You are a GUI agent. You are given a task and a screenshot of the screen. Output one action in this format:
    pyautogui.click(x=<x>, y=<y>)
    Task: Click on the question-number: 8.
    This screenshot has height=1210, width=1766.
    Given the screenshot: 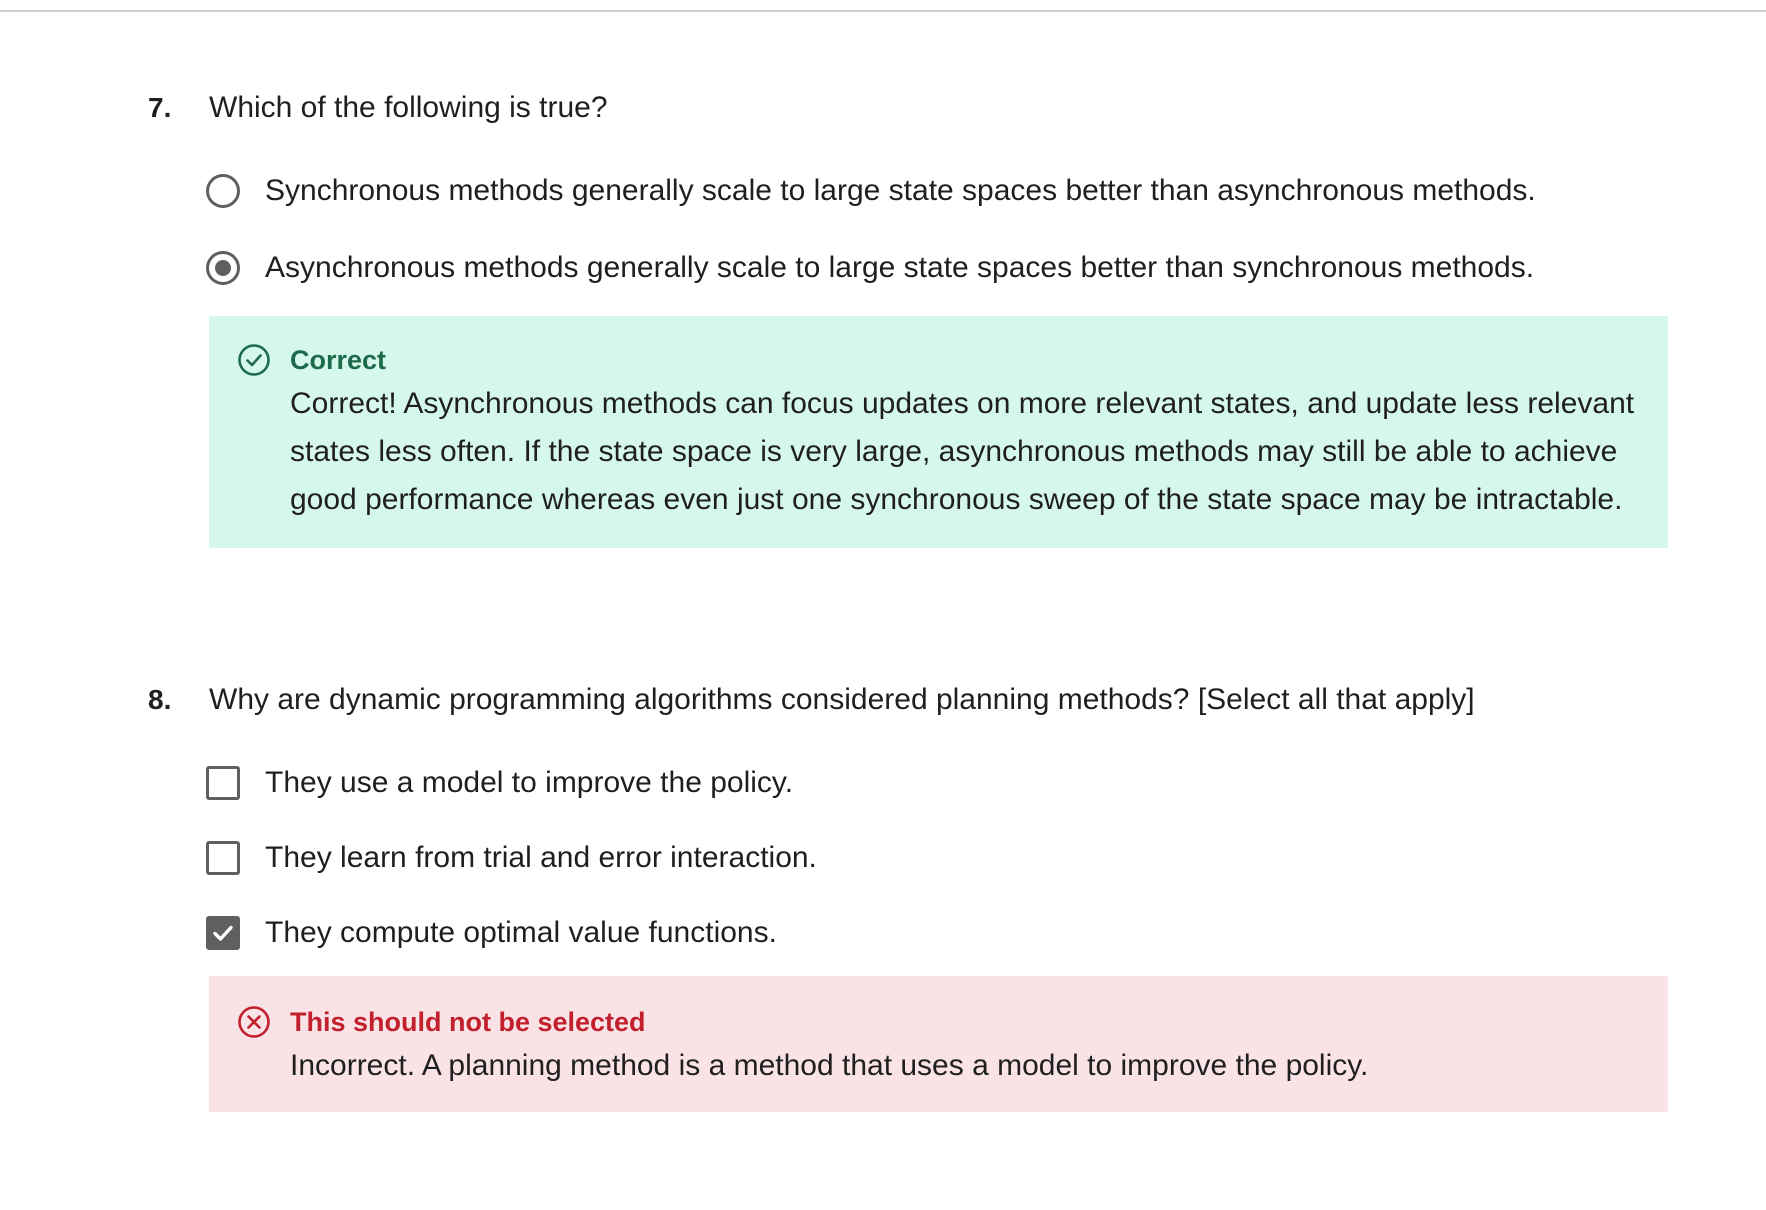 What is the action you would take?
    pyautogui.click(x=160, y=699)
    